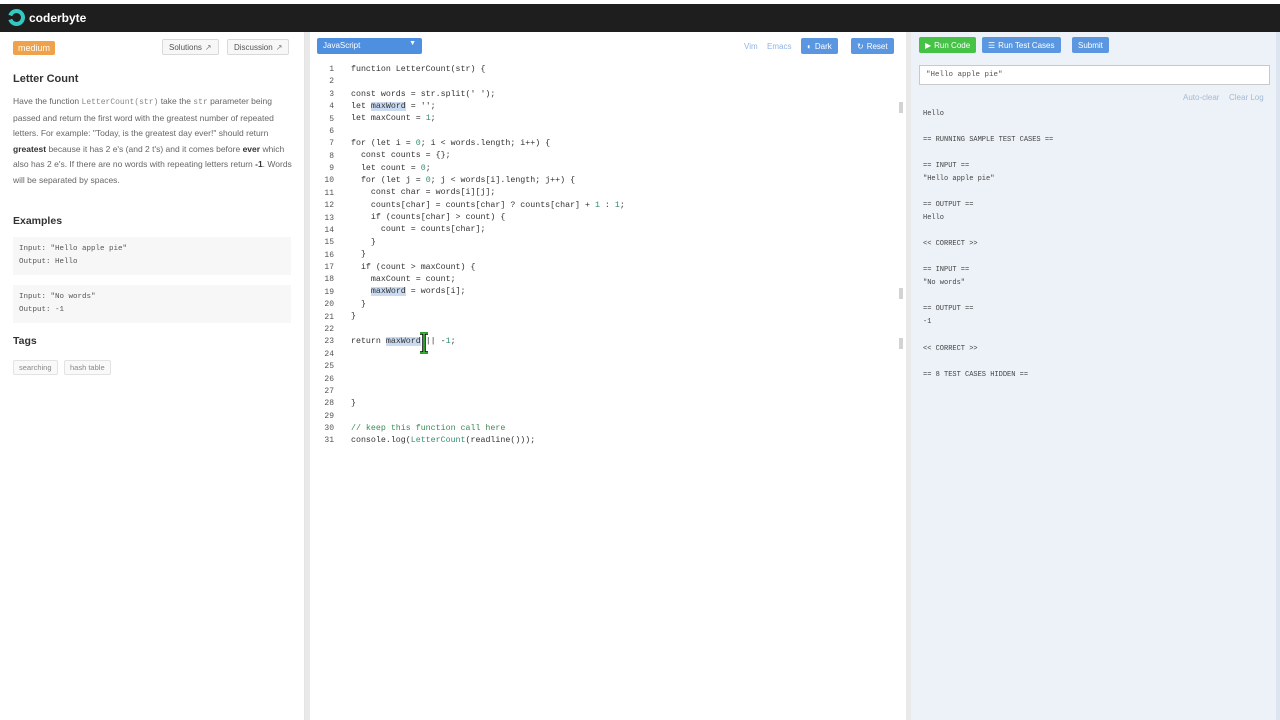 This screenshot has height=720, width=1280. Describe the element at coordinates (331, 119) in the screenshot. I see `line-number: 5` at that location.